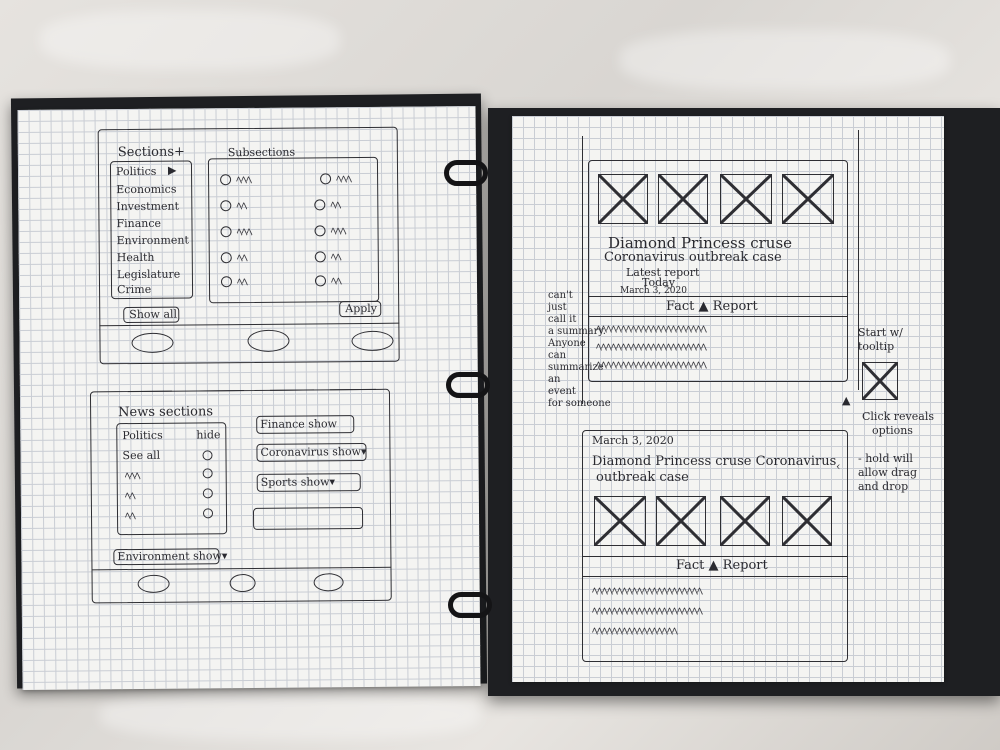 Image resolution: width=1000 pixels, height=750 pixels. Describe the element at coordinates (892, 430) in the screenshot. I see `click-reveals-note: options` at that location.